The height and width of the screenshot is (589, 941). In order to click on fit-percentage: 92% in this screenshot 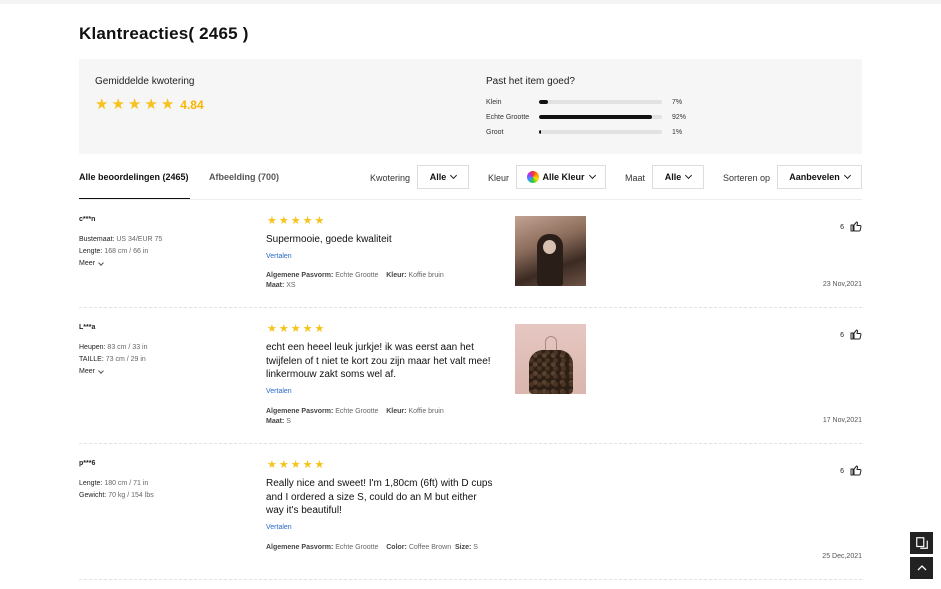, I will do `click(679, 117)`.